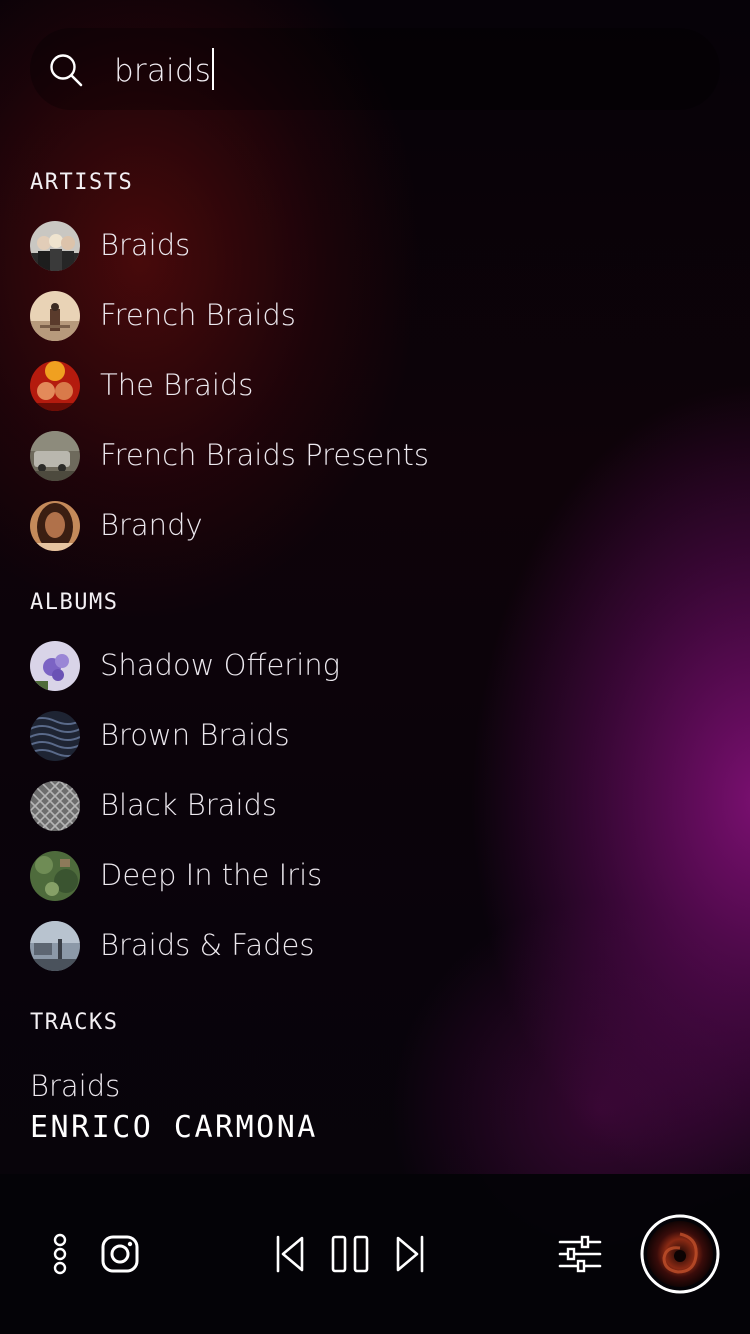 This screenshot has width=750, height=1334. What do you see at coordinates (360, 386) in the screenshot?
I see `artist-item: The Braids` at bounding box center [360, 386].